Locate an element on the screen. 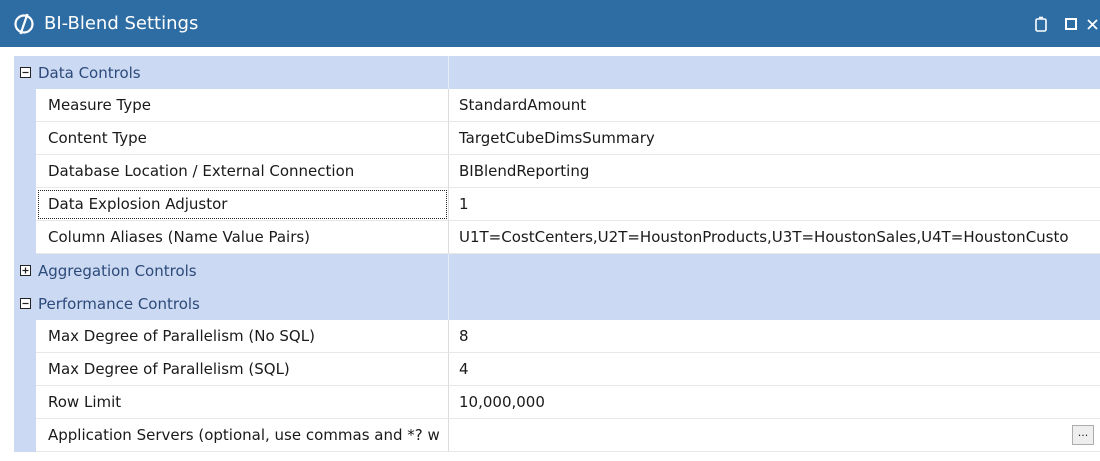 Image resolution: width=1100 pixels, height=461 pixels. property-row-data-explosion-adjustor: Data Explosion Adjustor 1 is located at coordinates (557, 204).